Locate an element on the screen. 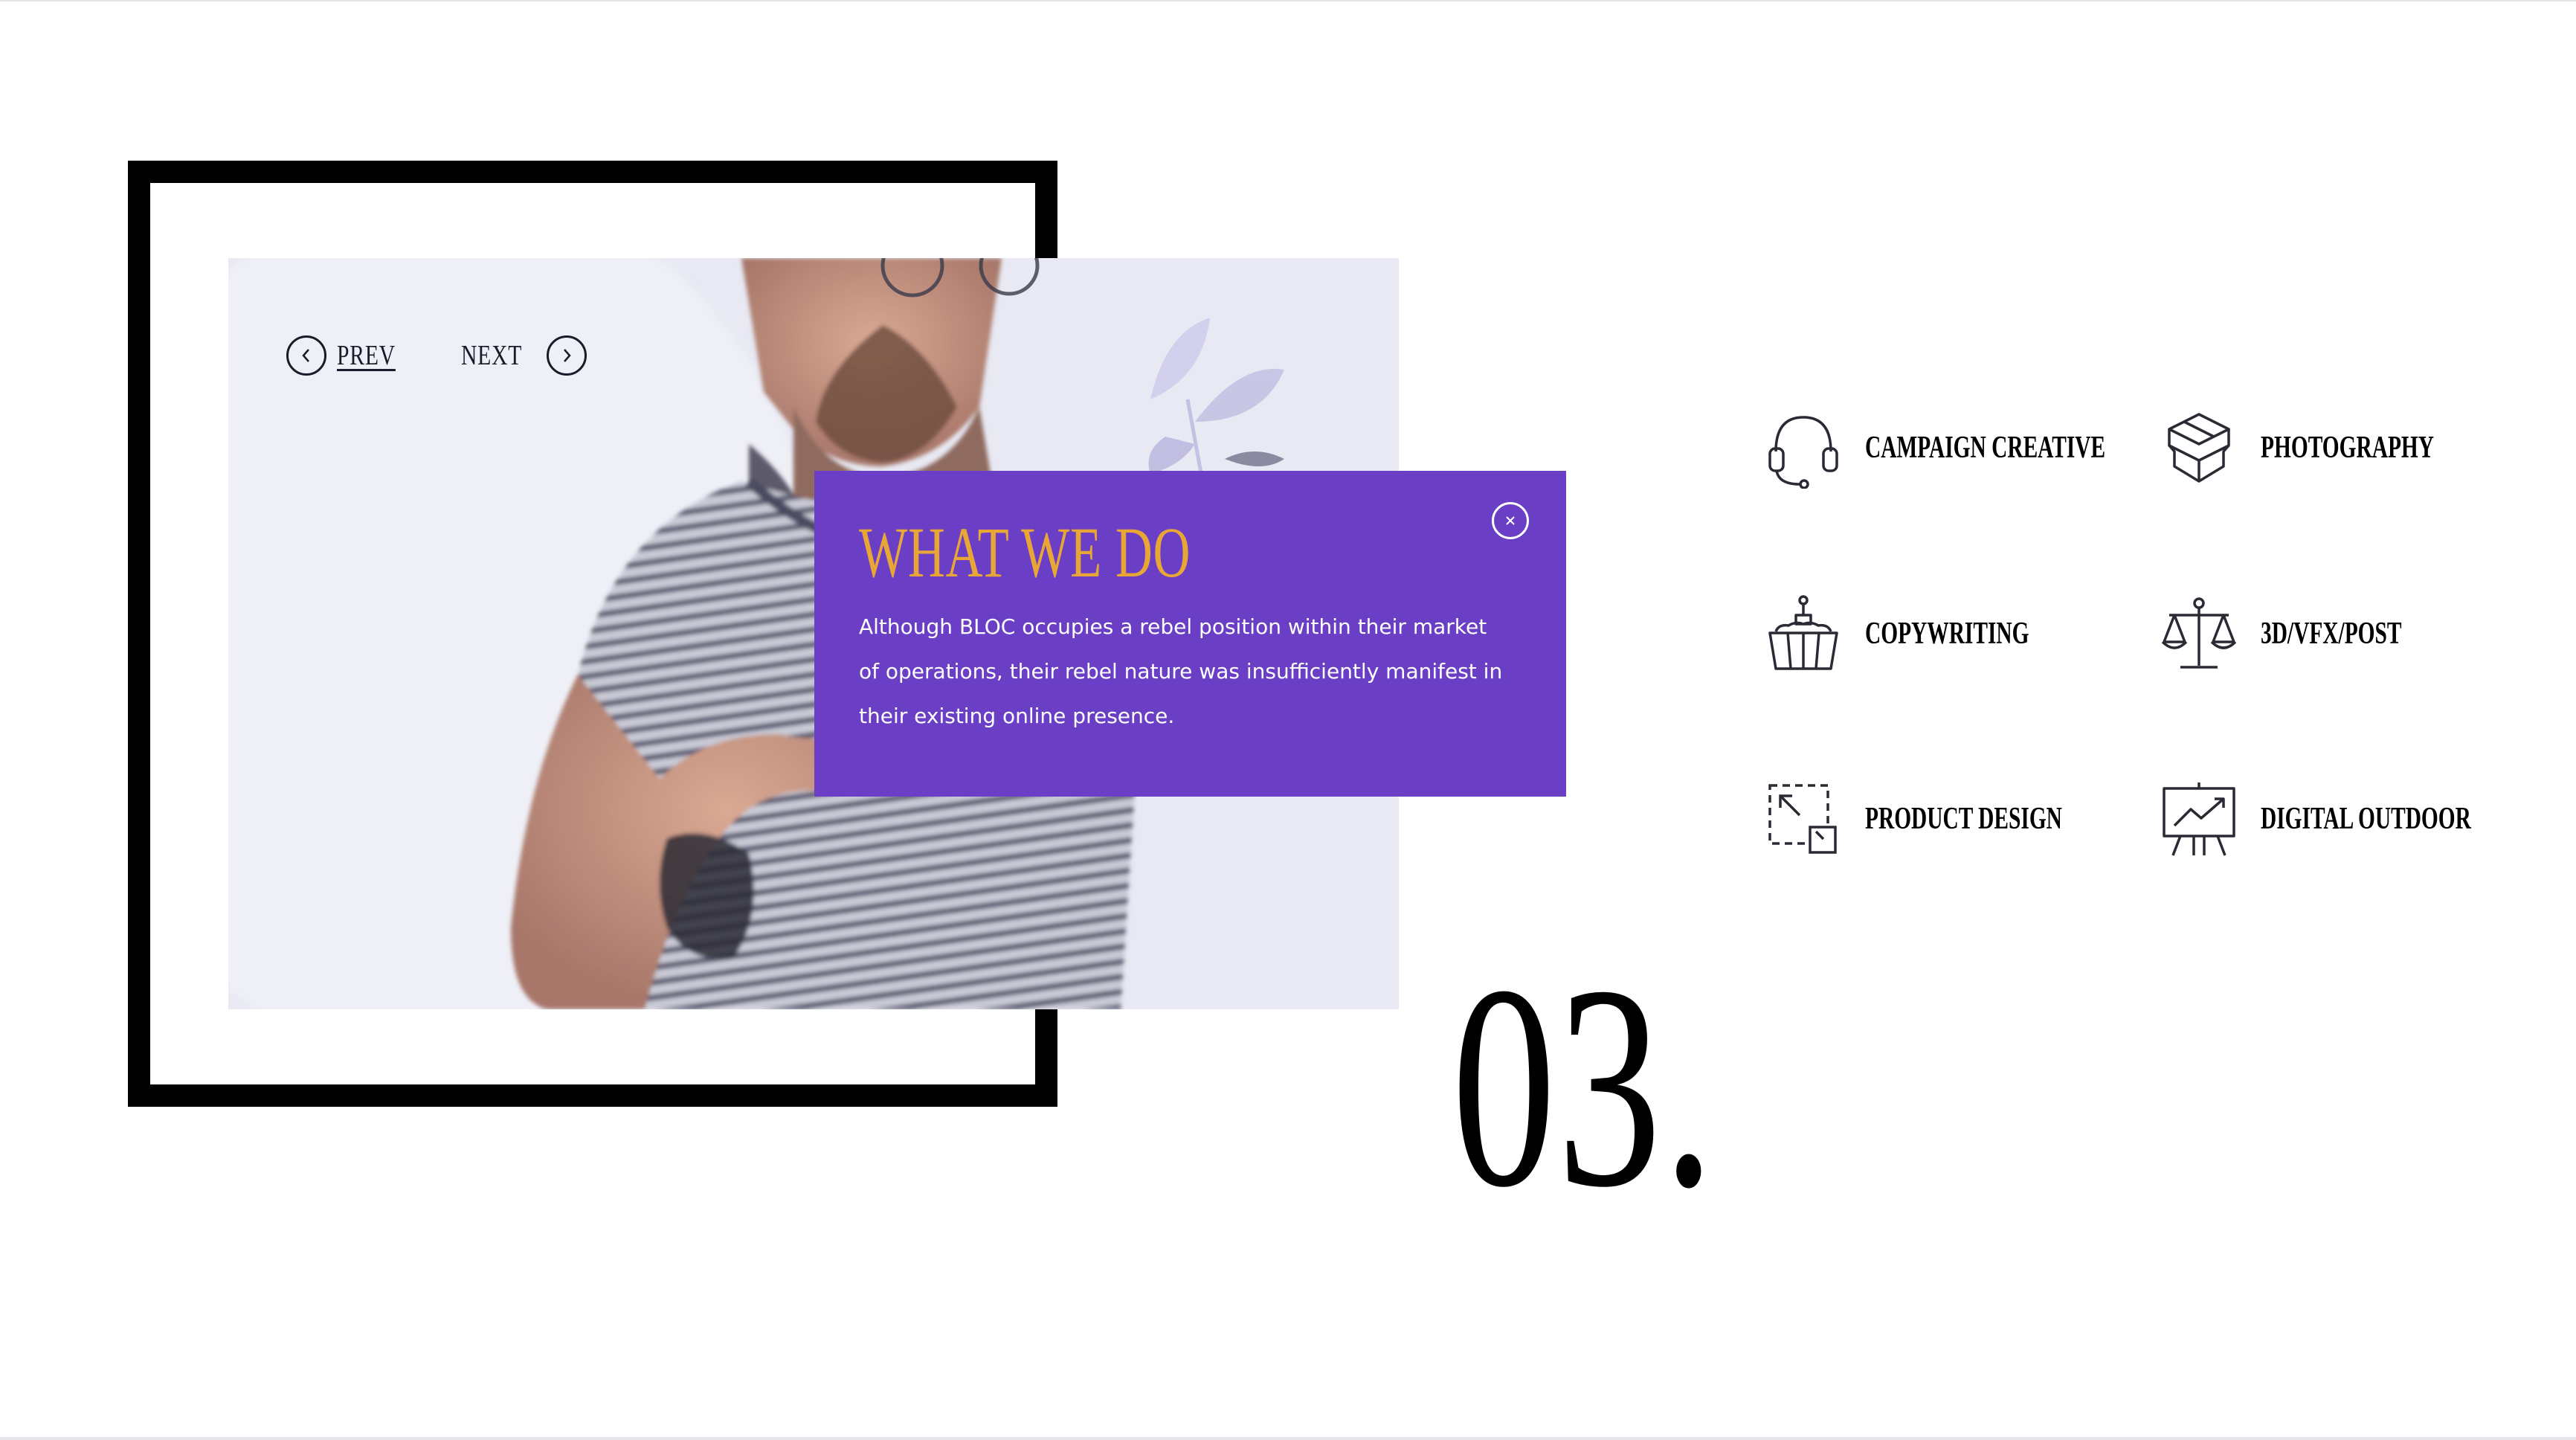 This screenshot has height=1440, width=2576. chevron-left-icon is located at coordinates (305, 355).